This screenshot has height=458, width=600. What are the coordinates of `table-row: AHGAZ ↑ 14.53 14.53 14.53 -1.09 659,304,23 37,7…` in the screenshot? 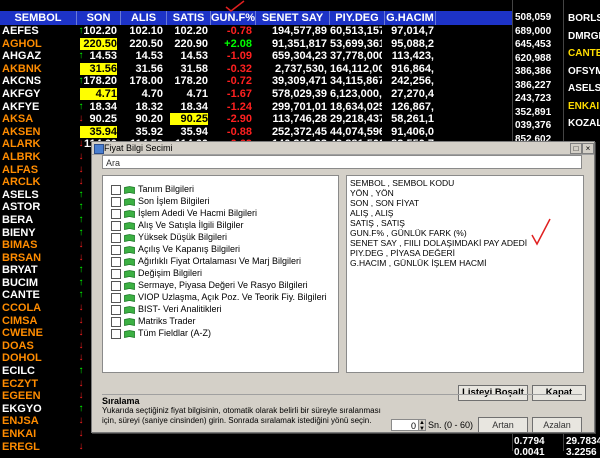 It's located at (256, 56).